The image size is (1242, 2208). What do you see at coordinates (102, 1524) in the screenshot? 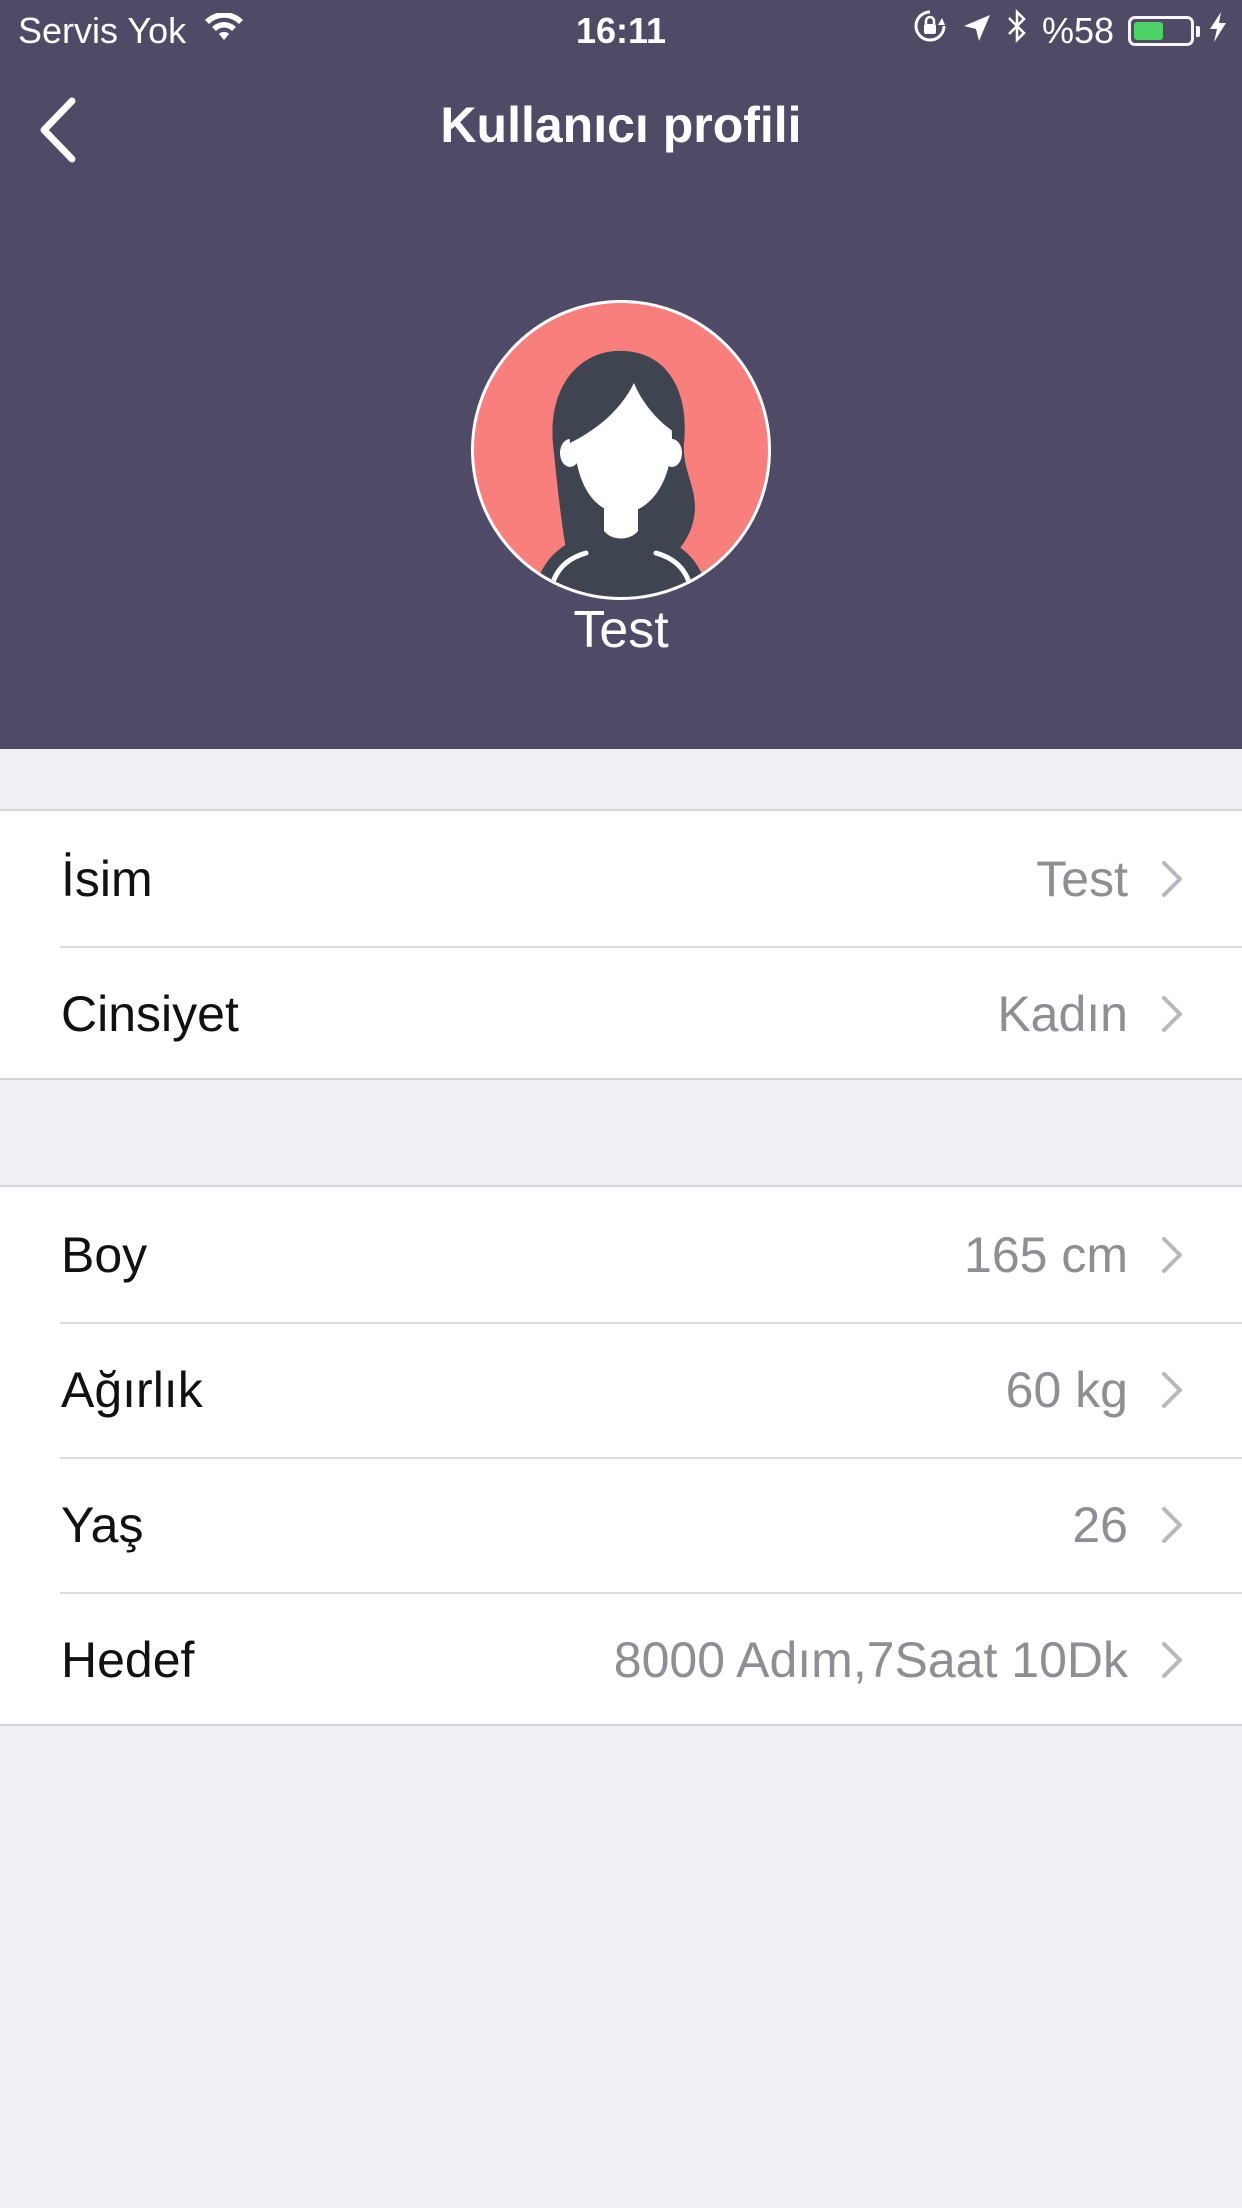
I see `row-label: Yaş` at bounding box center [102, 1524].